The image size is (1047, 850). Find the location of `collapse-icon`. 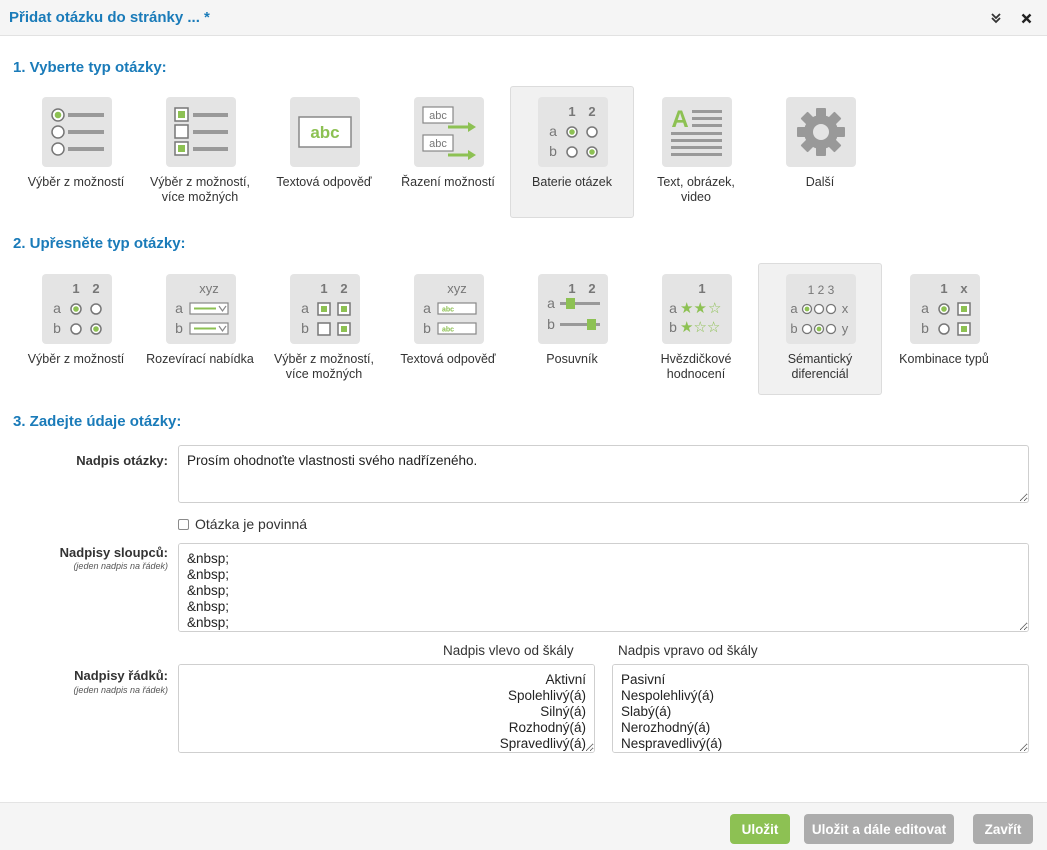

collapse-icon is located at coordinates (996, 18).